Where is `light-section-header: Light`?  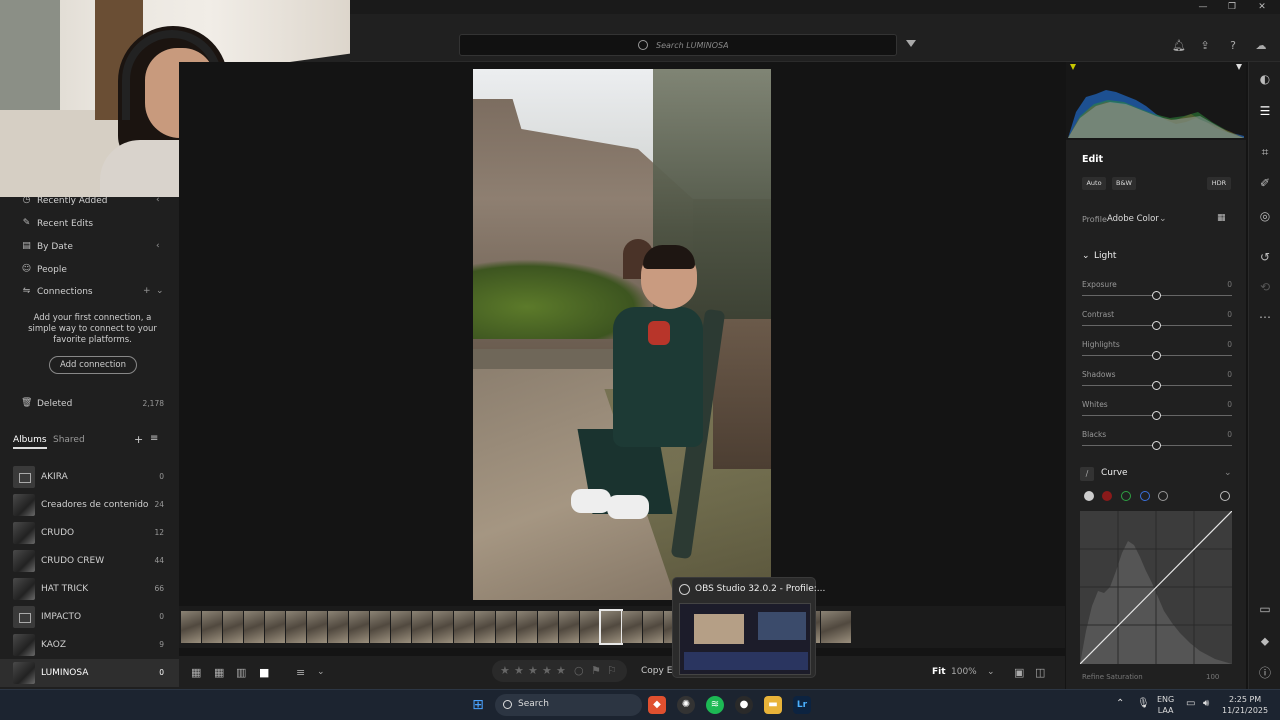 light-section-header: Light is located at coordinates (1105, 256).